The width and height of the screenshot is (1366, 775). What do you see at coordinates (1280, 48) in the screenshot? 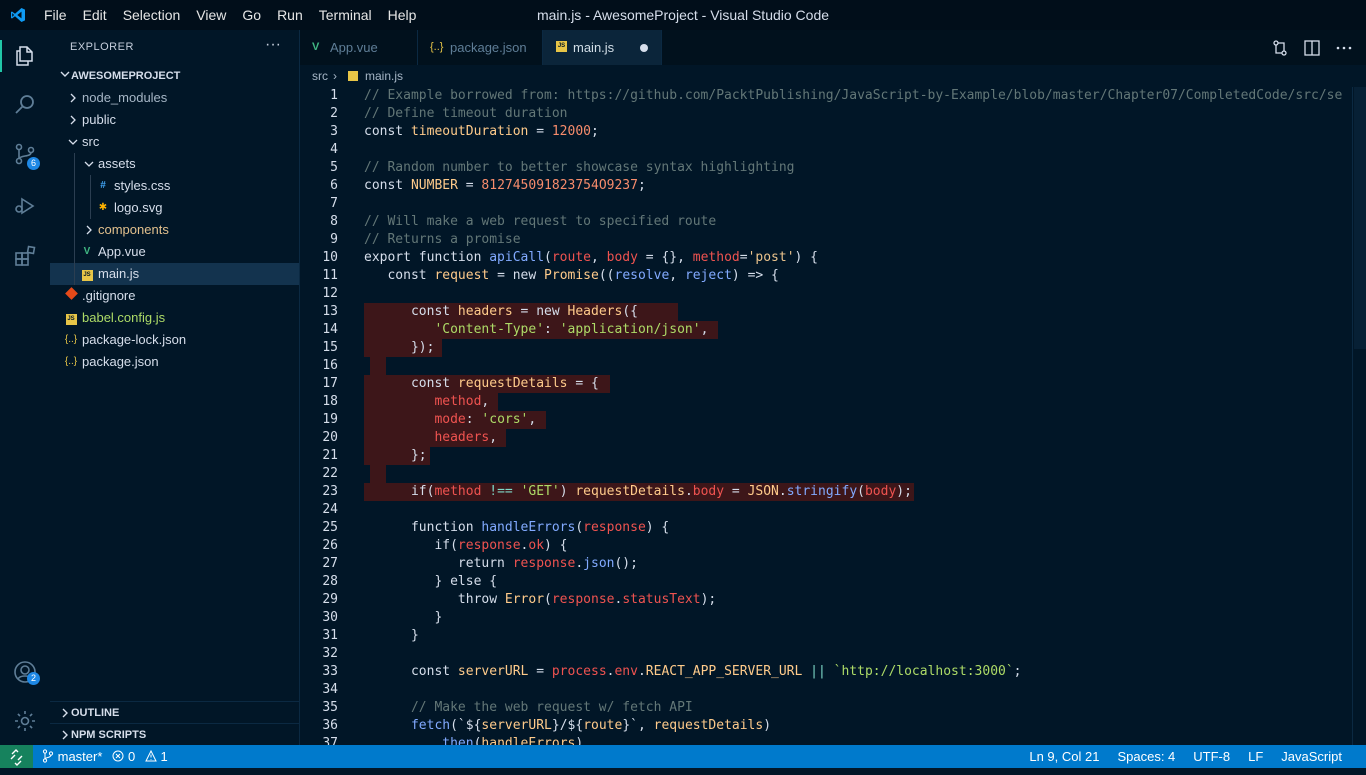
I see `open-changes-icon` at bounding box center [1280, 48].